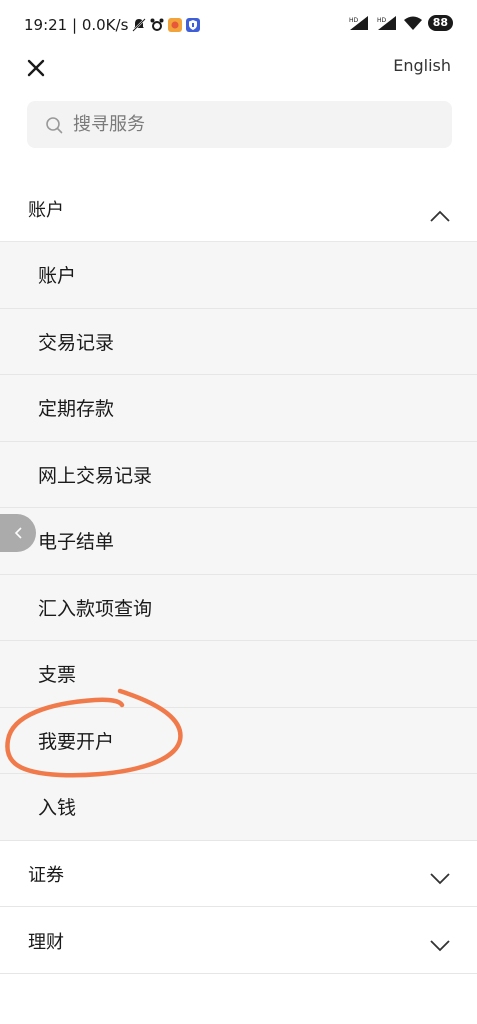 The height and width of the screenshot is (1024, 477). What do you see at coordinates (193, 25) in the screenshot?
I see `shield-app-icon` at bounding box center [193, 25].